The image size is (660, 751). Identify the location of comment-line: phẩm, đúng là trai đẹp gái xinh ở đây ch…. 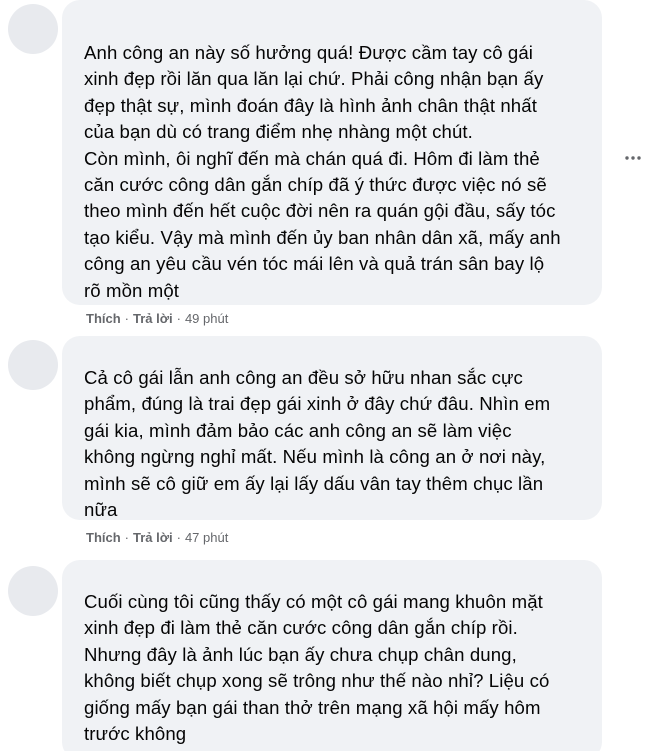
(317, 404).